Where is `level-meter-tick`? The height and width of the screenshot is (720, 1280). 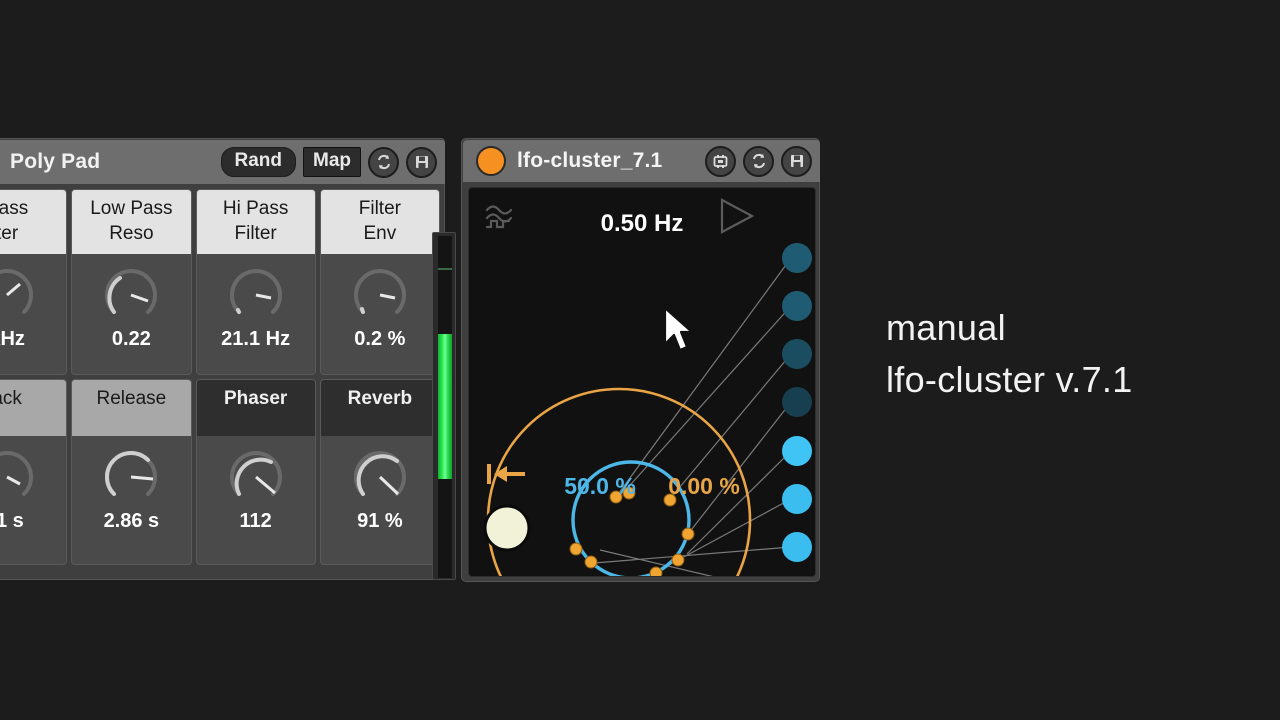 level-meter-tick is located at coordinates (445, 269).